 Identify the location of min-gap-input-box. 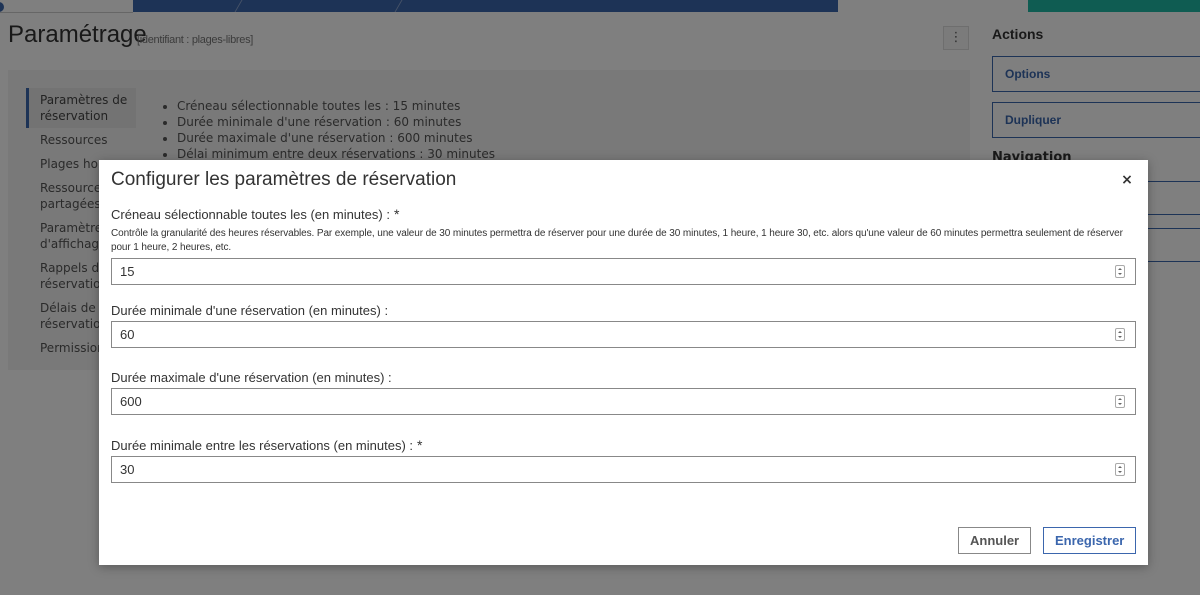
(623, 469).